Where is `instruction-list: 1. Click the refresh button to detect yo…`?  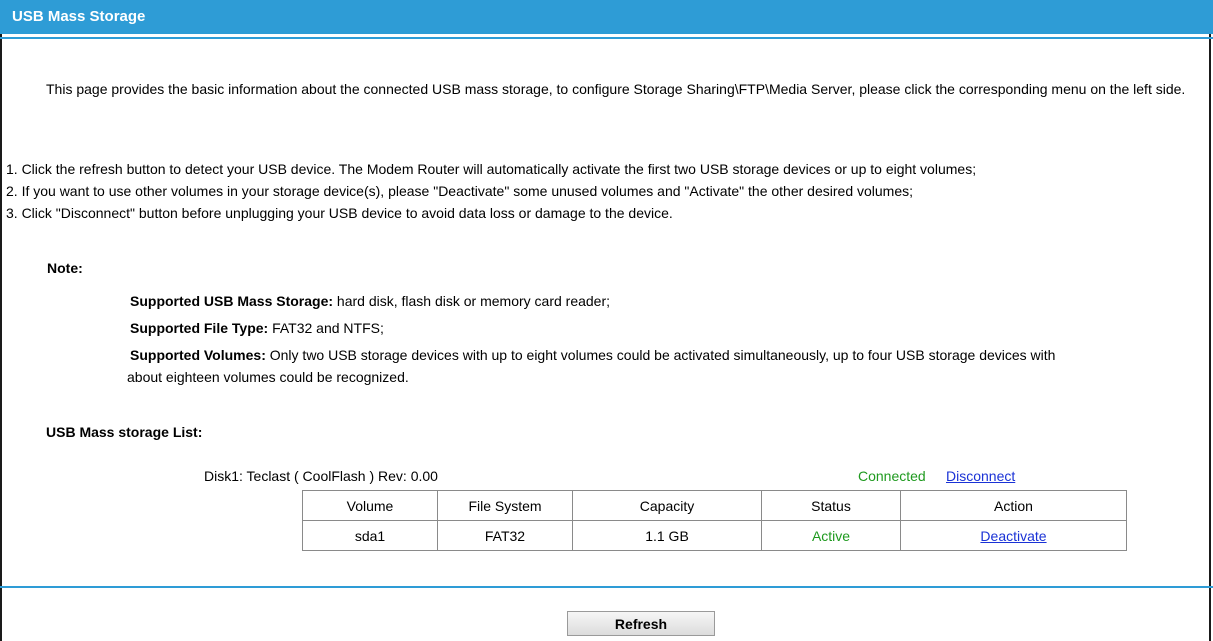 instruction-list: 1. Click the refresh button to detect yo… is located at coordinates (606, 191).